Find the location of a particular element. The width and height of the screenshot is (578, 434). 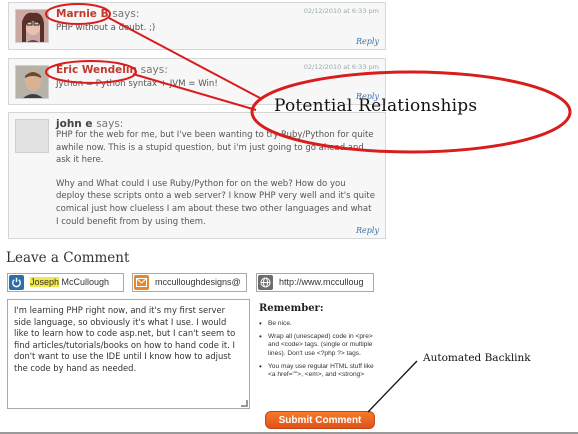

annotation-relationships: Potential Relationships is located at coordinates (376, 106).